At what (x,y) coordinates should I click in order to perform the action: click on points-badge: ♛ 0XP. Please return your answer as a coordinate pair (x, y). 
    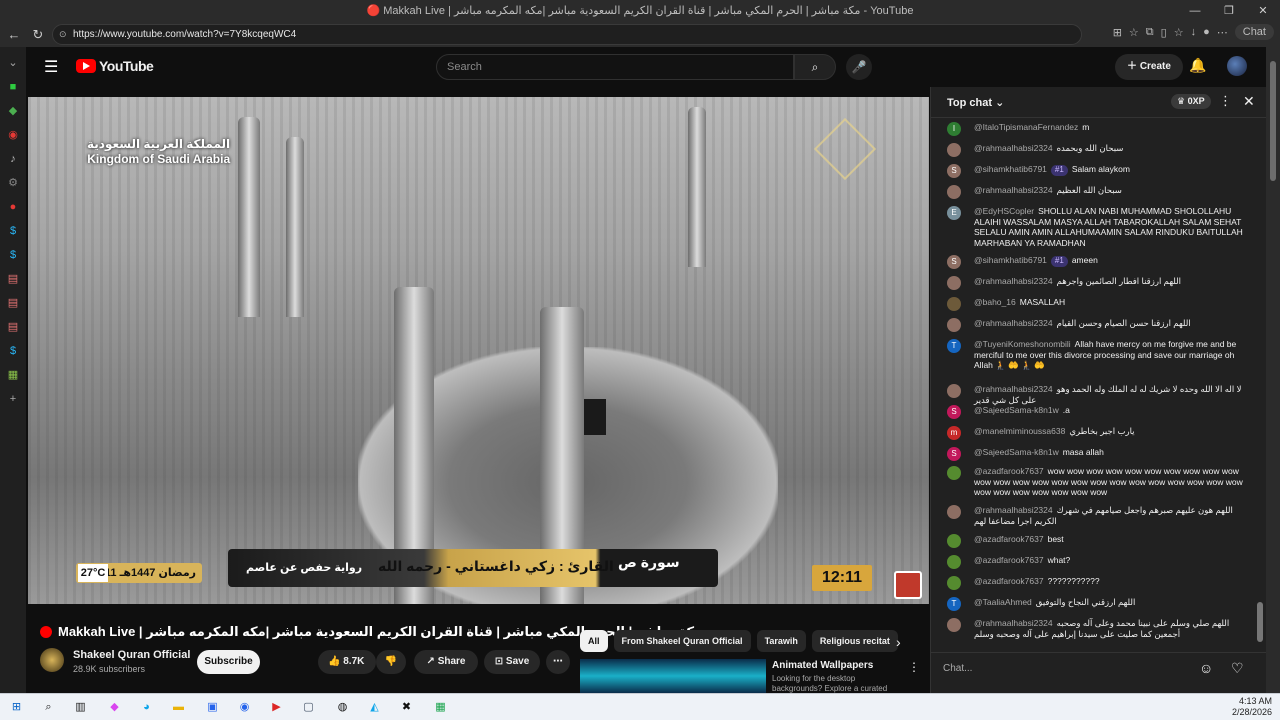
    Looking at the image, I should click on (1191, 101).